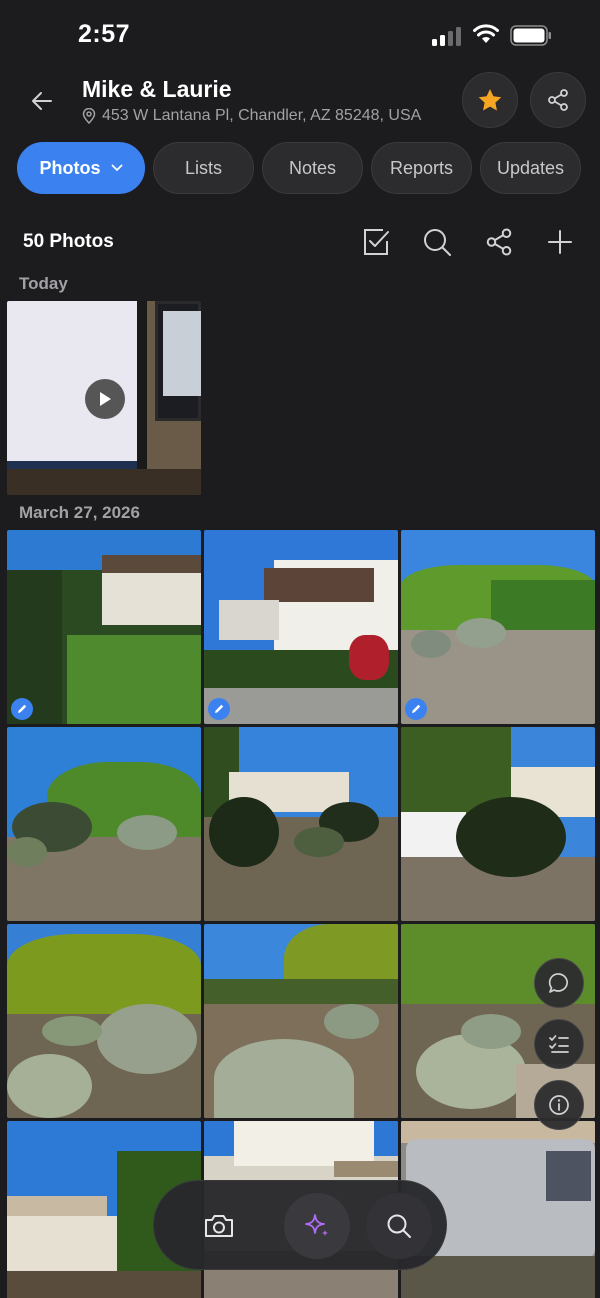  I want to click on checklist-button, so click(559, 1044).